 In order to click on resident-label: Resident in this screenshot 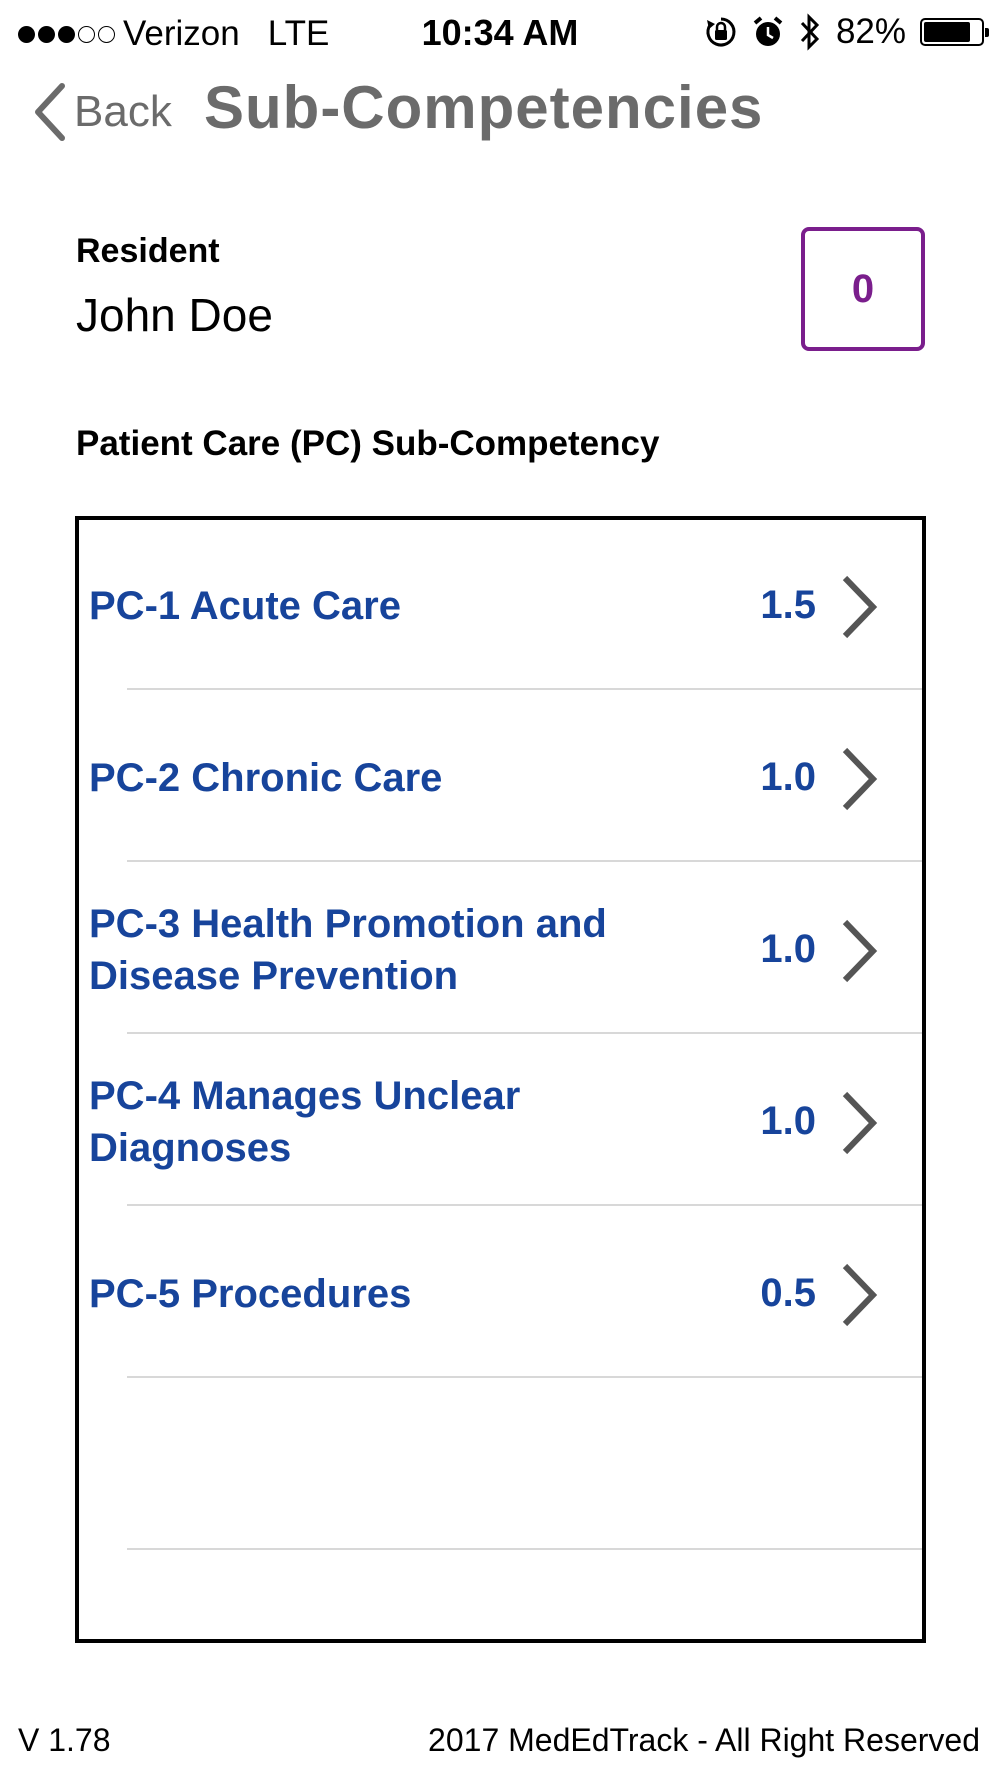, I will do `click(148, 251)`.